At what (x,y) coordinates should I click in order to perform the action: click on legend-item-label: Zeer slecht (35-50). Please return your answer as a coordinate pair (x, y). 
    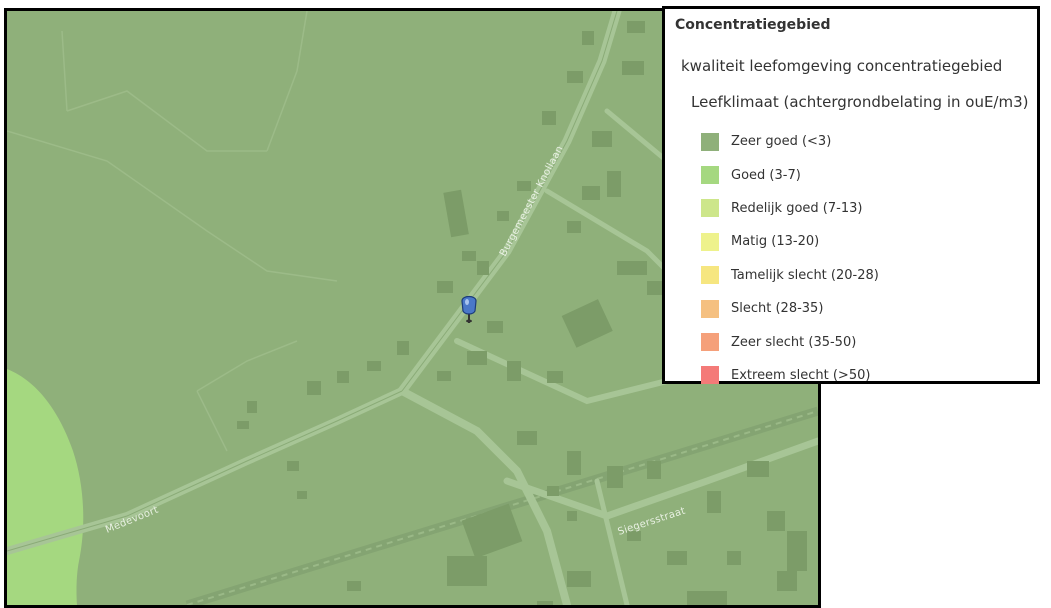
    Looking at the image, I should click on (794, 342).